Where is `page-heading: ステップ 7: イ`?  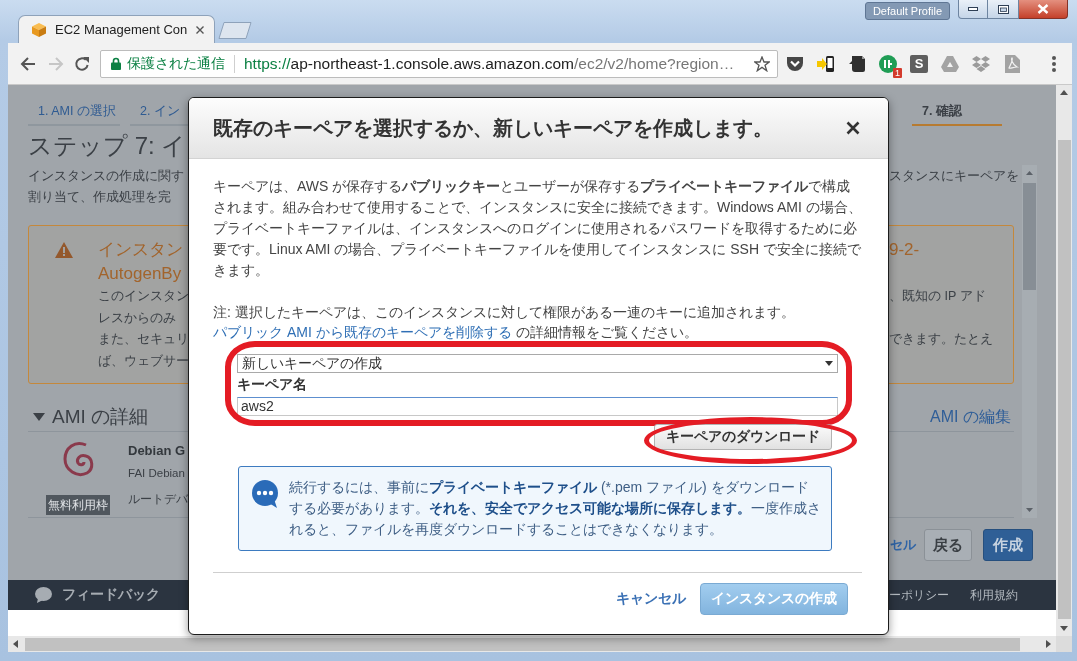
page-heading: ステップ 7: イ is located at coordinates (107, 145).